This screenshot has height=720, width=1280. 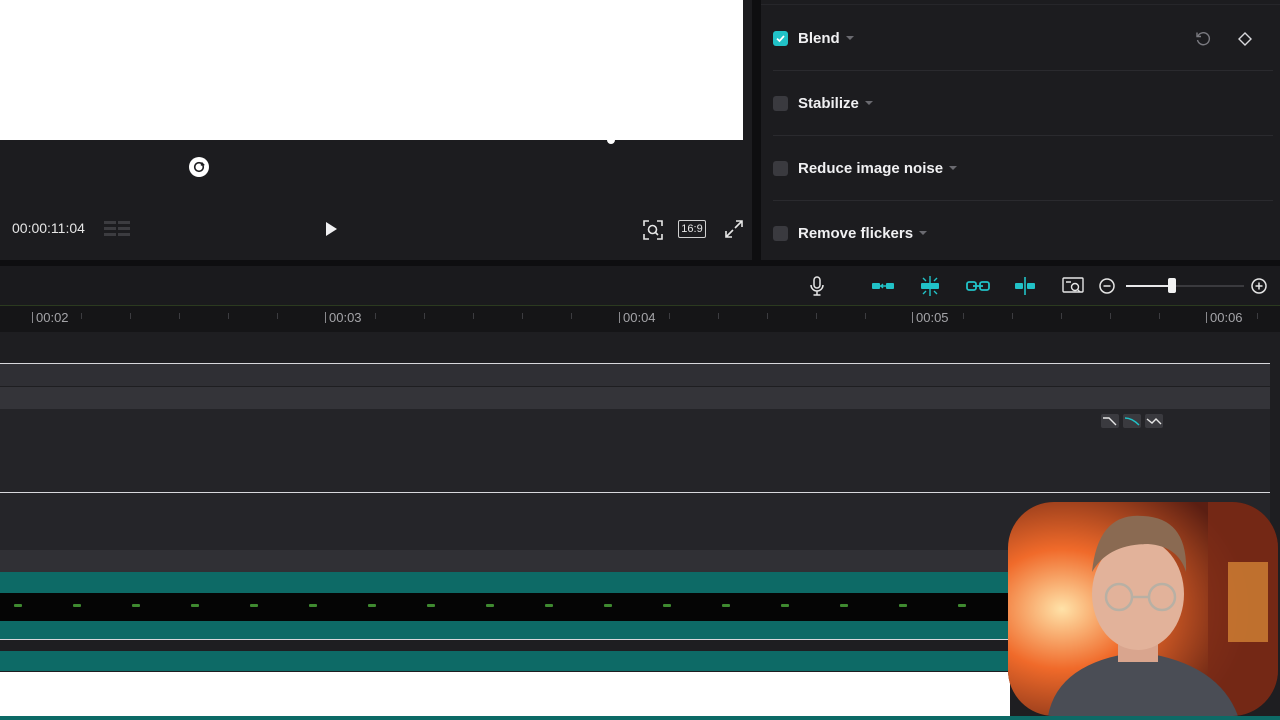 I want to click on zoom-fit-icon, so click(x=653, y=230).